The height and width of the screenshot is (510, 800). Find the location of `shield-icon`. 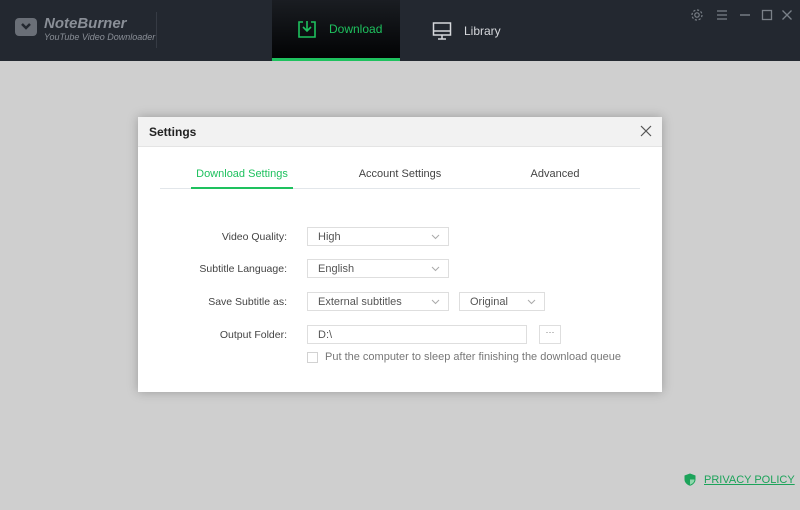

shield-icon is located at coordinates (690, 479).